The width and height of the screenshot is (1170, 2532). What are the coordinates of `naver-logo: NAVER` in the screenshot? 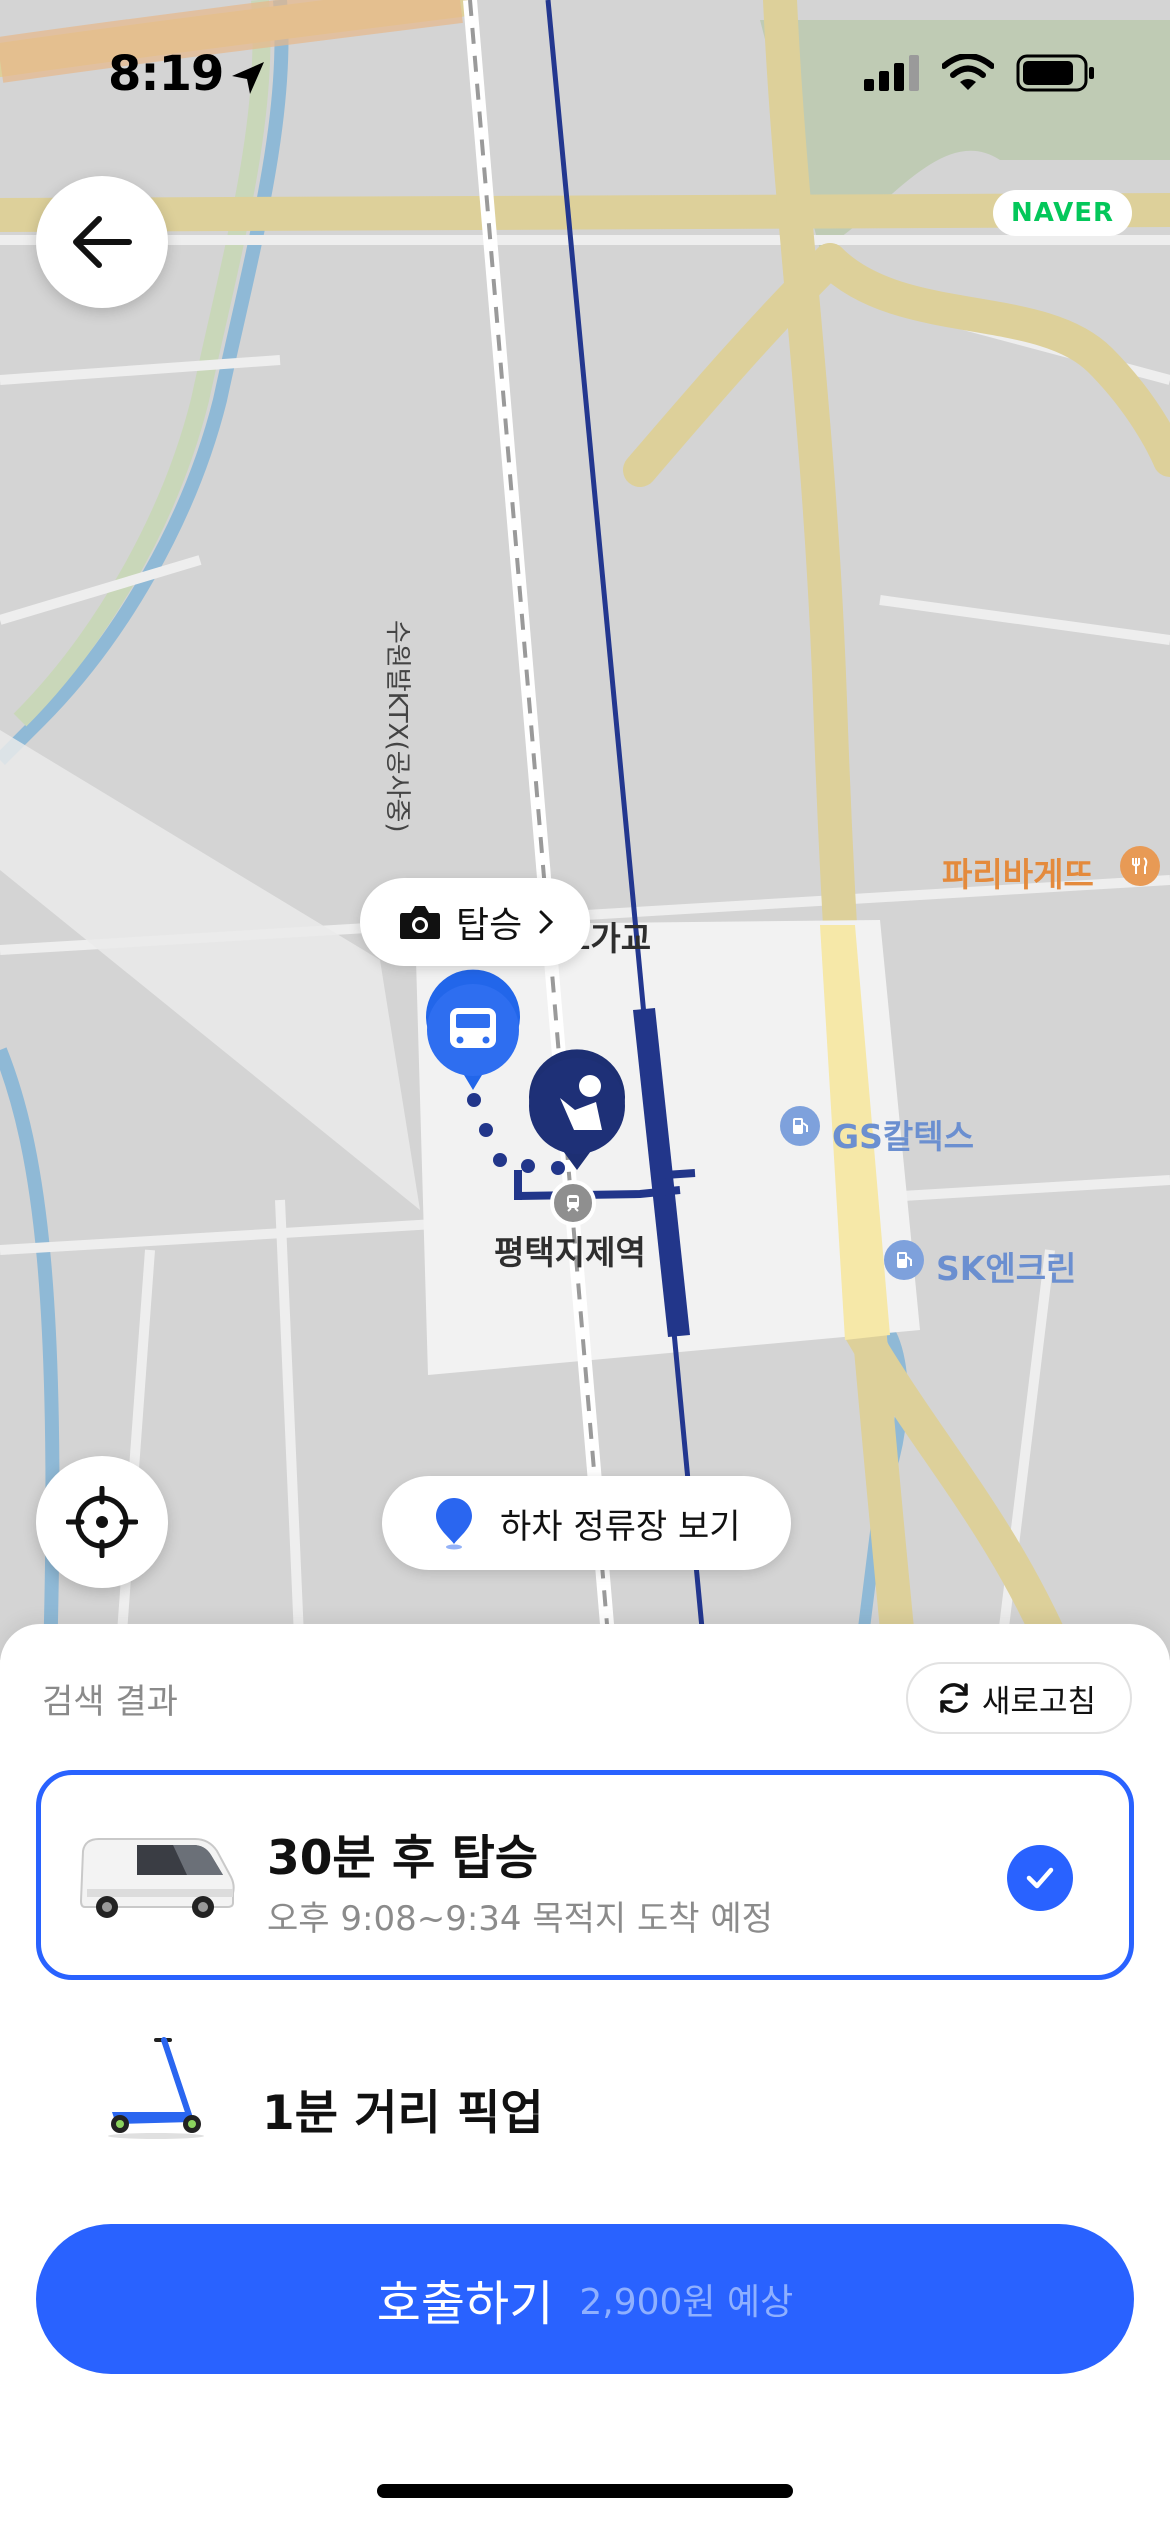 It's located at (1062, 213).